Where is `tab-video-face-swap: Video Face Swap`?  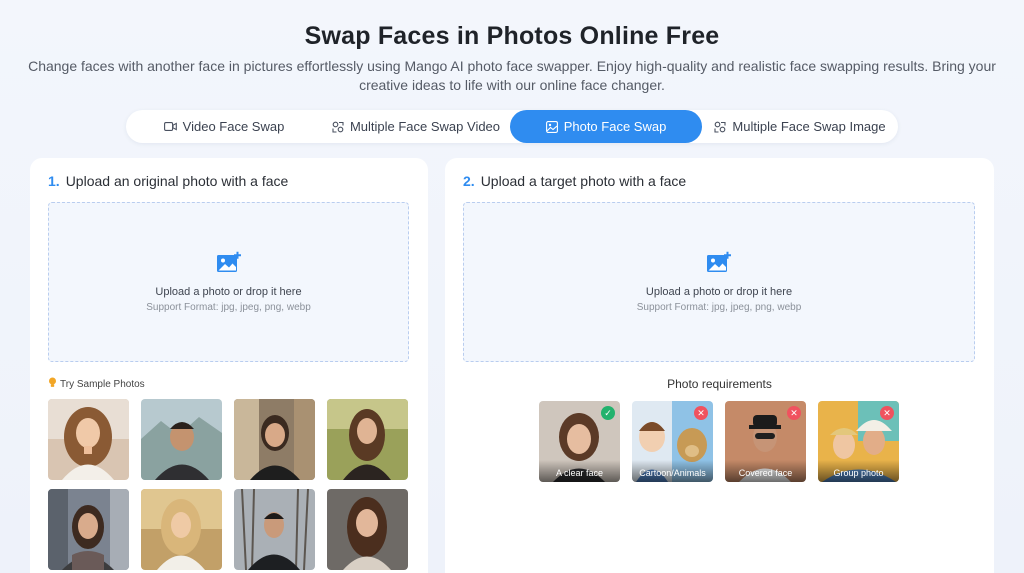
tab-video-face-swap: Video Face Swap is located at coordinates (224, 126).